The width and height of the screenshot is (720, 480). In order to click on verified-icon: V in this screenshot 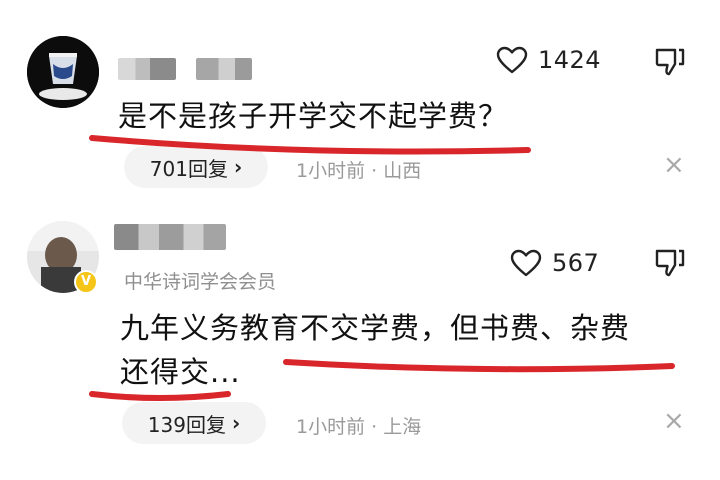, I will do `click(86, 282)`.